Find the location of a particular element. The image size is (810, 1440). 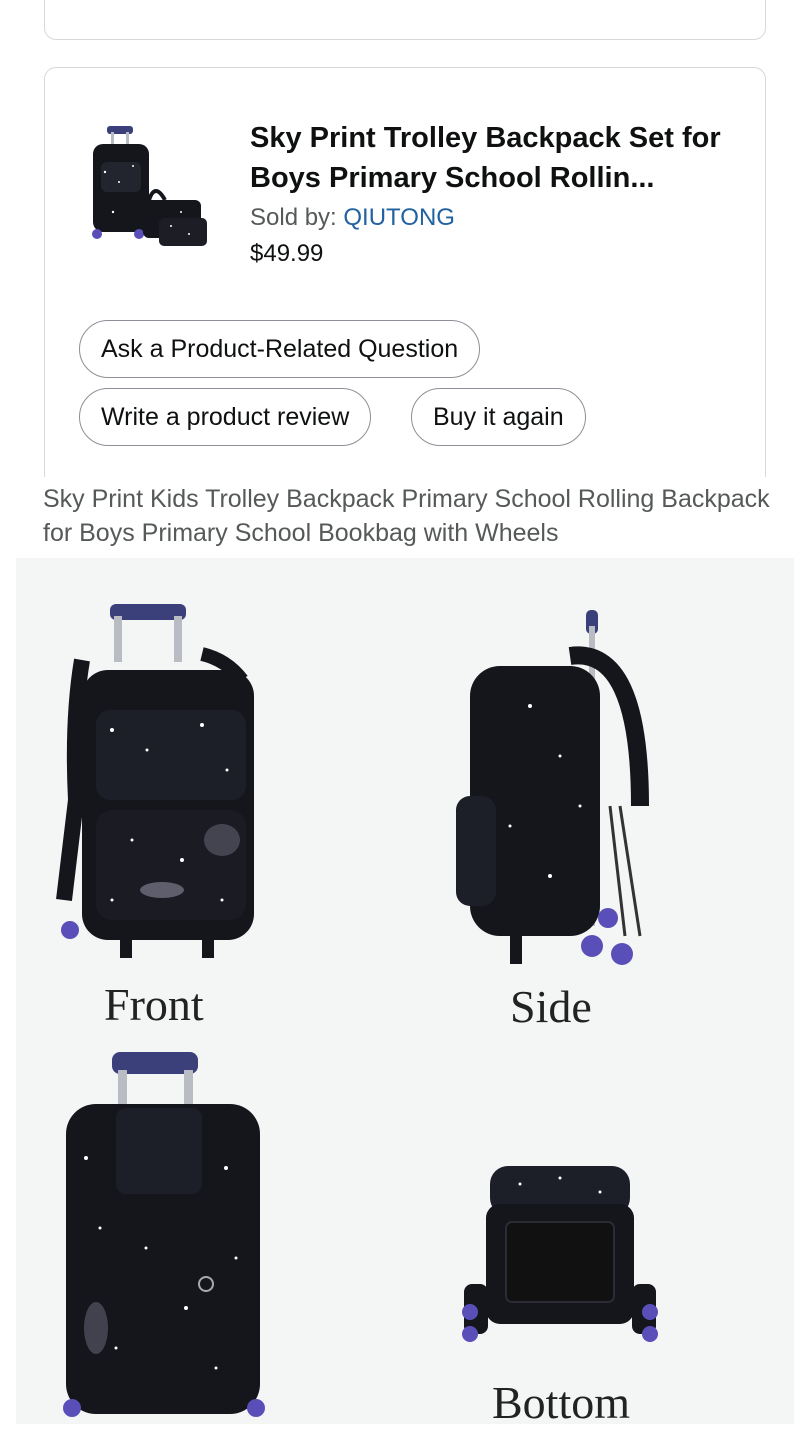

backpack-thumbnail-icon is located at coordinates (149, 190).